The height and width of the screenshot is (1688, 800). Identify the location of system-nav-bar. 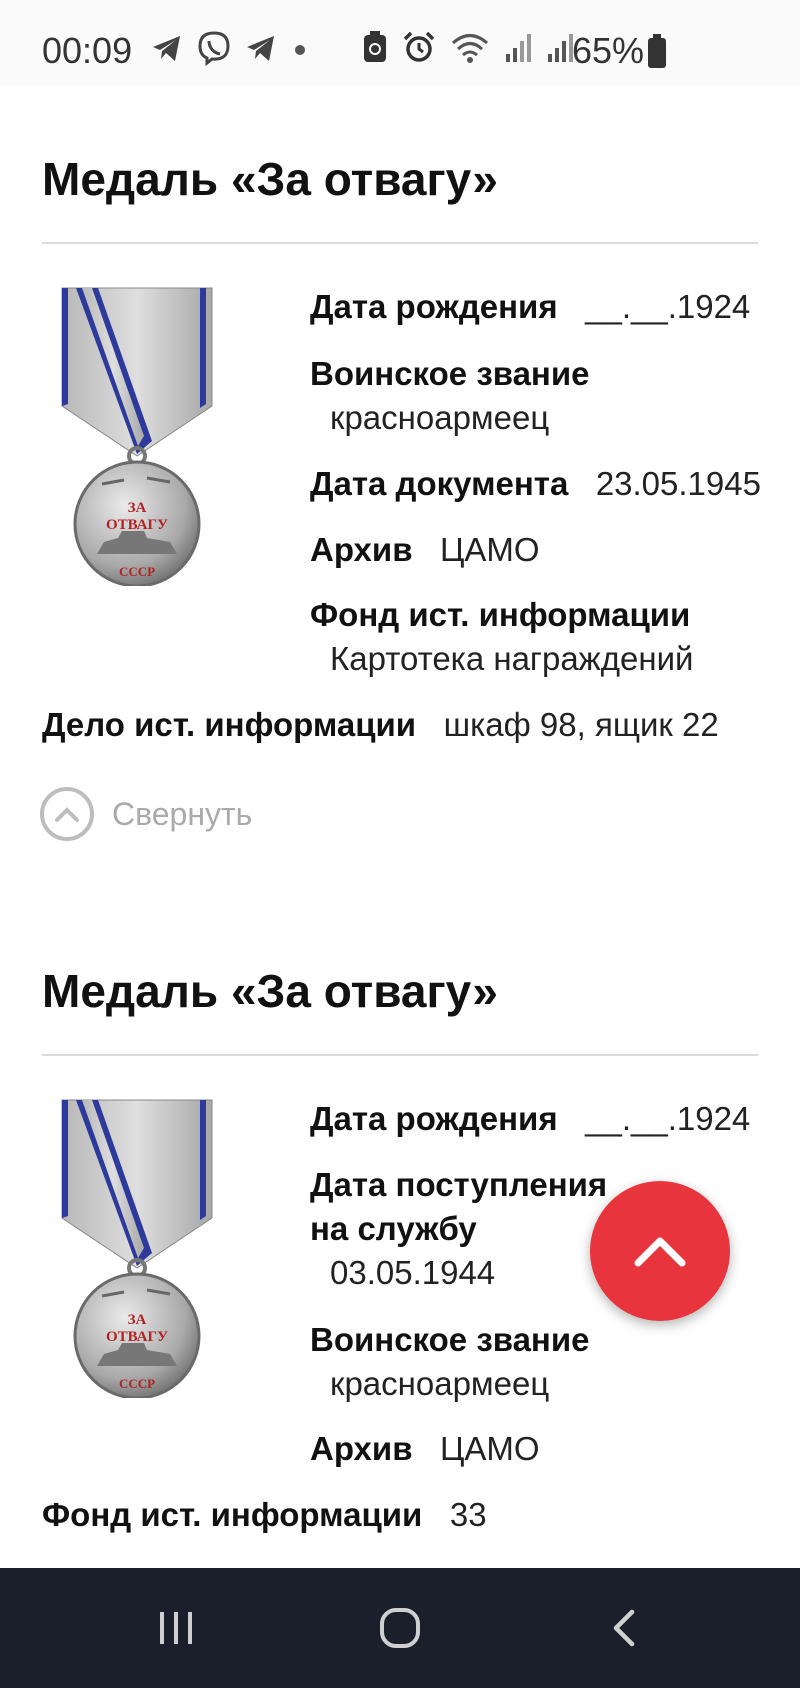
(400, 1628).